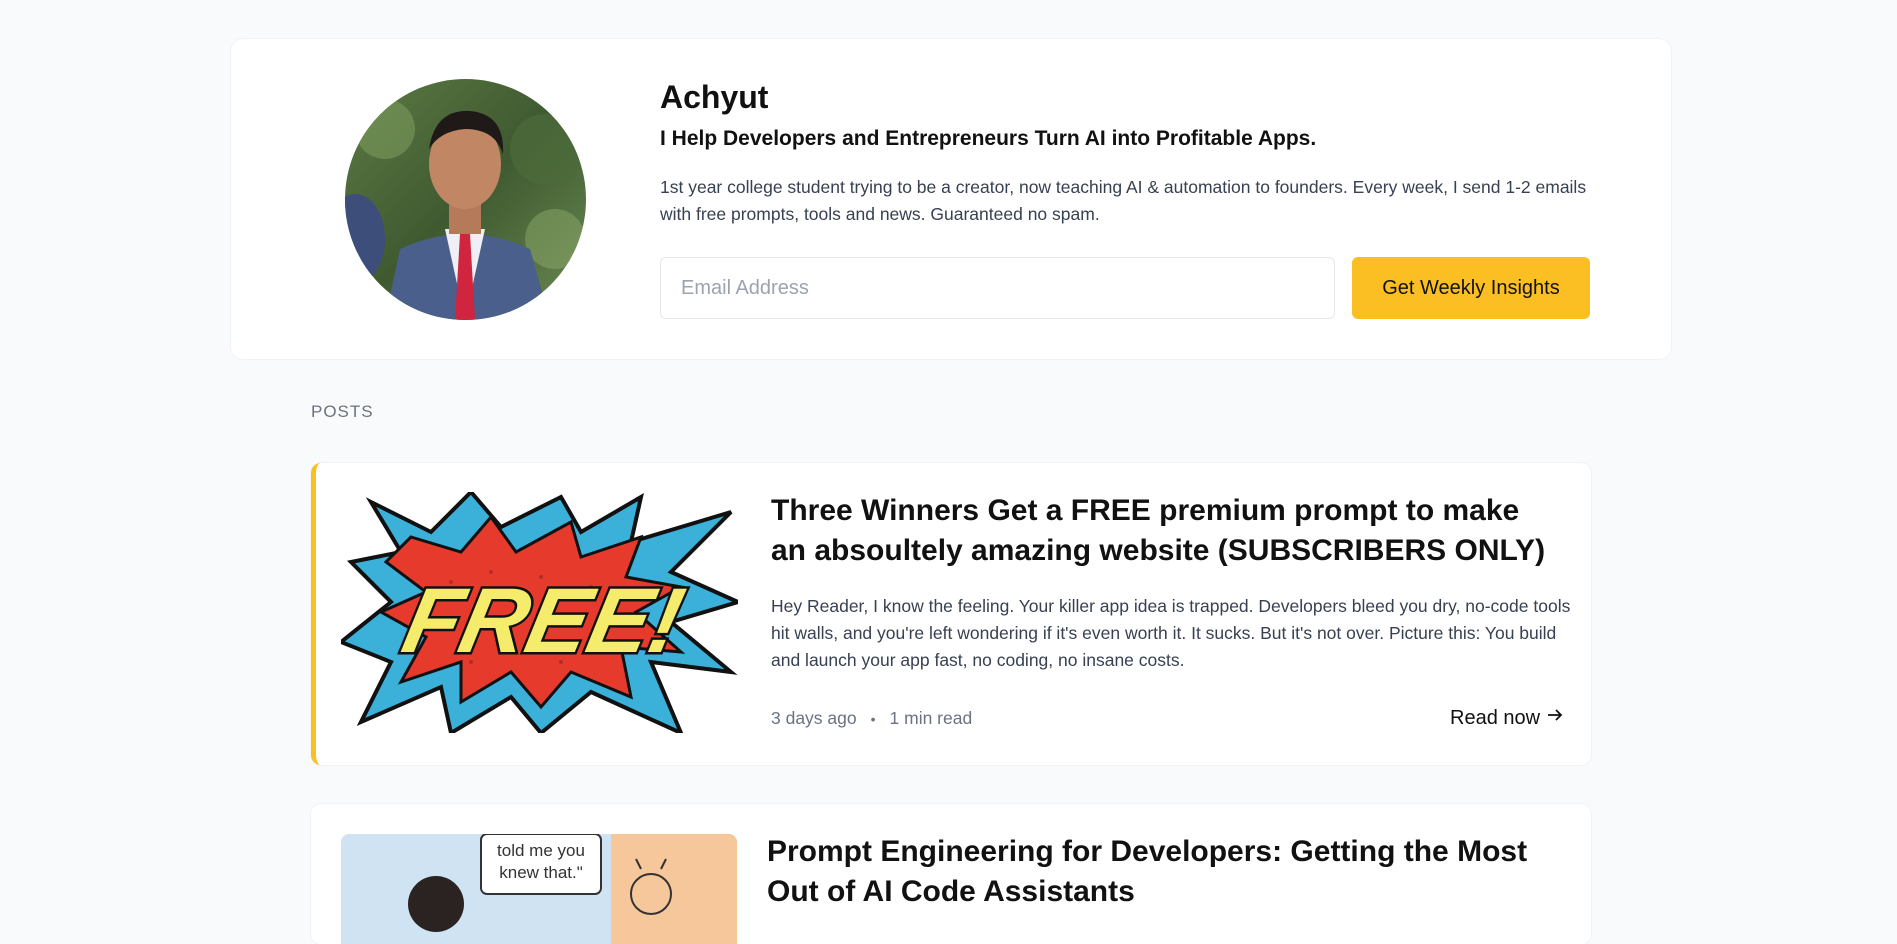  Describe the element at coordinates (814, 718) in the screenshot. I see `post-date: 3 days ago` at that location.